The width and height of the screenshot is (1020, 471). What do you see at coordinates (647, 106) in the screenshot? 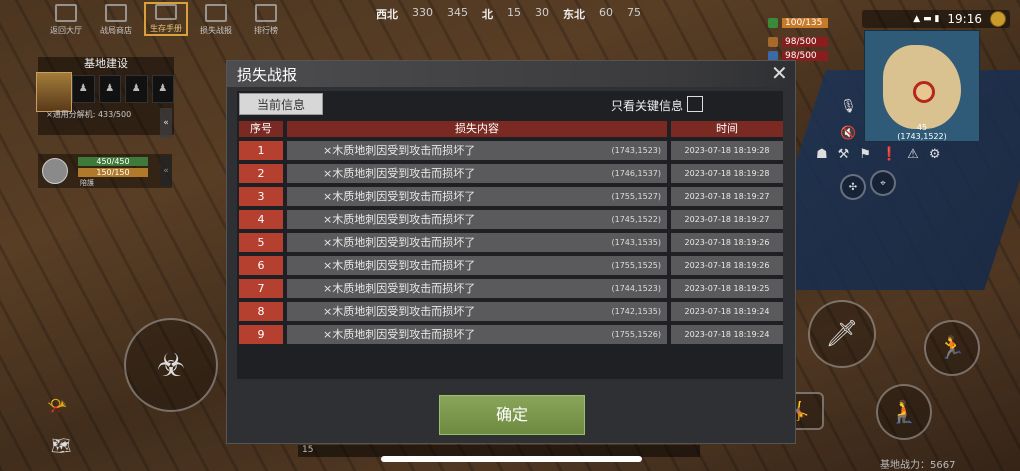
I see `key-only-label: 只看关键信息` at bounding box center [647, 106].